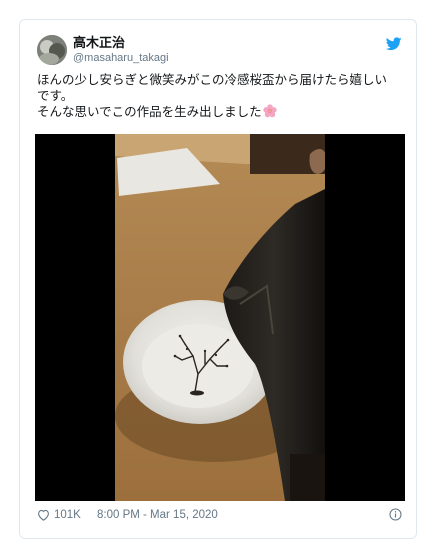 This screenshot has width=439, height=539. I want to click on avatar-image, so click(52, 50).